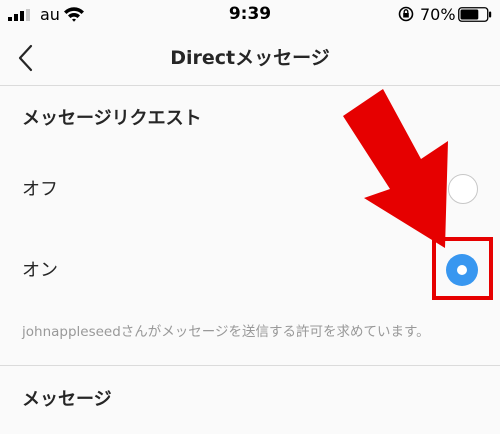  I want to click on battery-icon, so click(475, 14).